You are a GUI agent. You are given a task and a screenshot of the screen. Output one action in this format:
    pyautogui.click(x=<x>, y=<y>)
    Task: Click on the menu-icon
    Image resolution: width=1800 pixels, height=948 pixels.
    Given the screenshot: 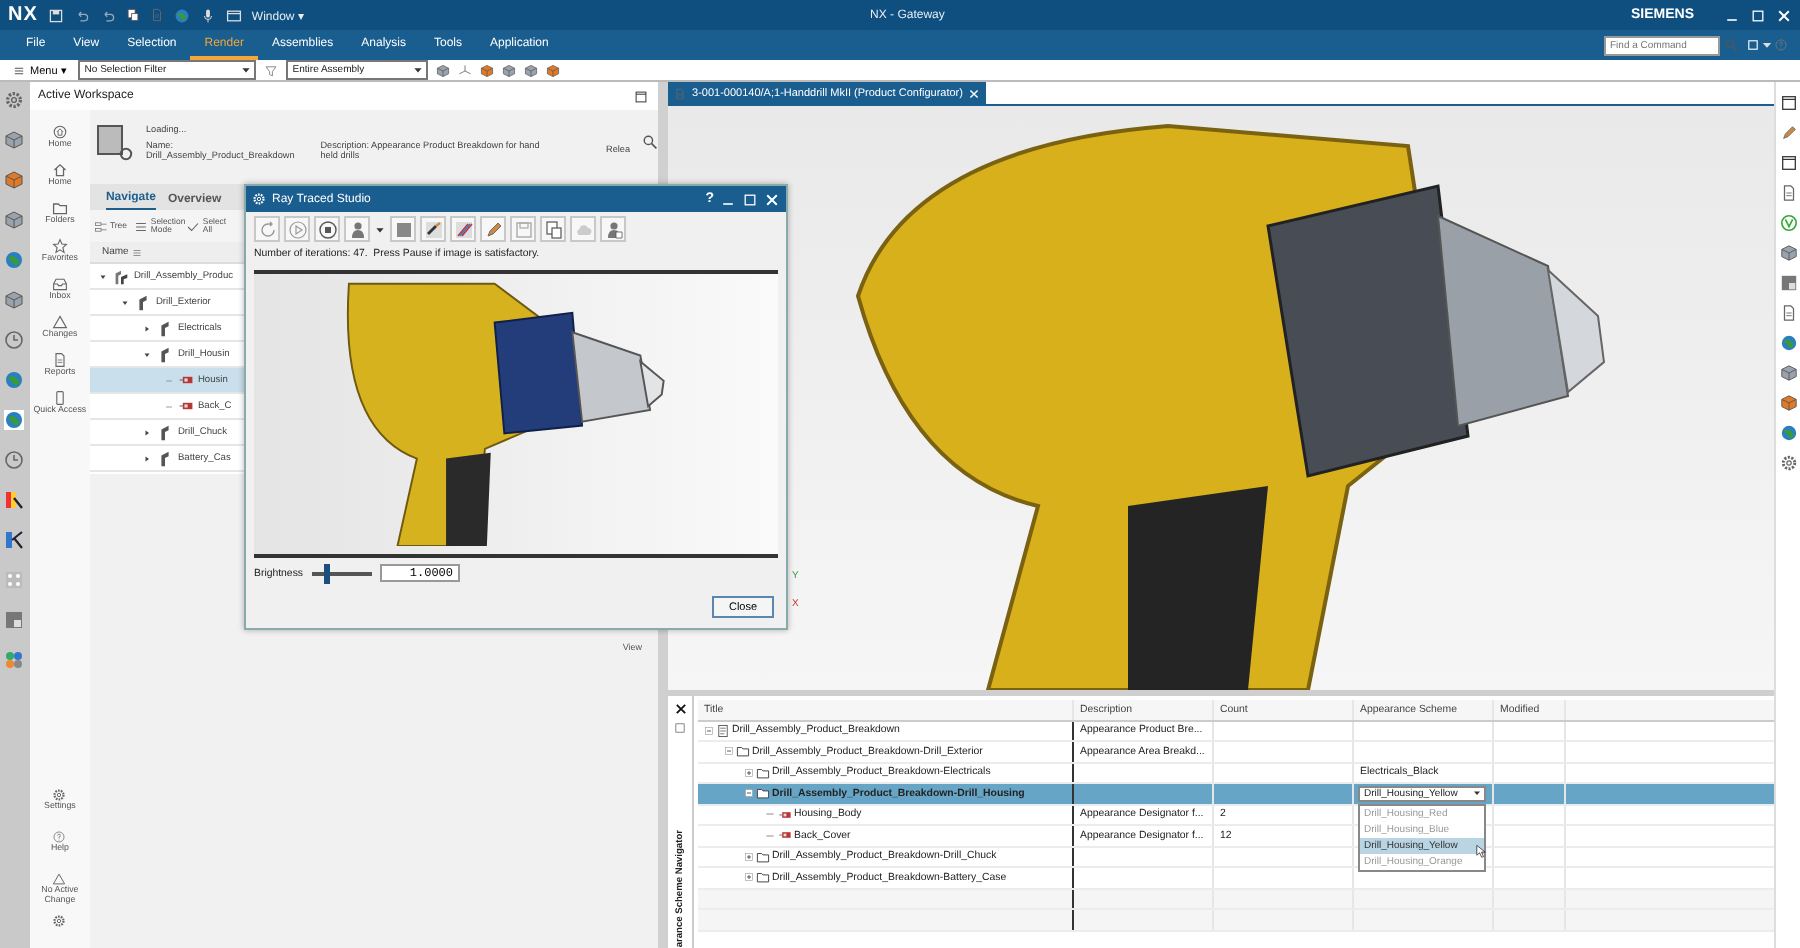 What is the action you would take?
    pyautogui.click(x=19, y=70)
    